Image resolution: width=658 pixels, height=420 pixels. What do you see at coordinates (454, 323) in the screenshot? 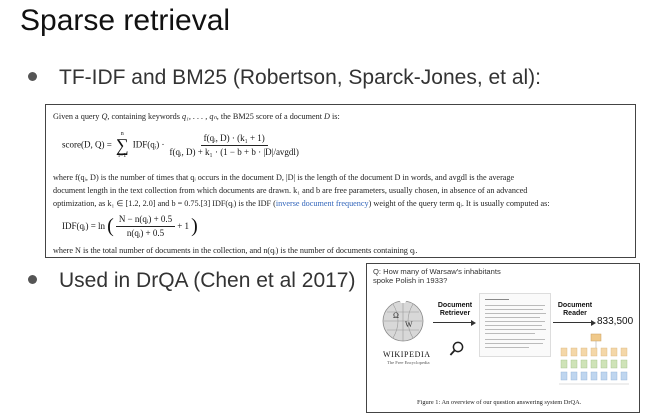
I see `retriever-arrow` at bounding box center [454, 323].